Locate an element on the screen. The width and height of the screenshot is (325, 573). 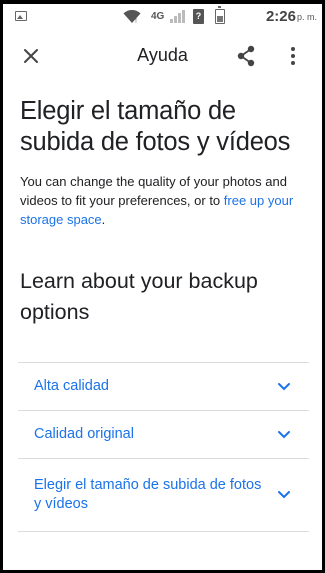
share-icon is located at coordinates (246, 56).